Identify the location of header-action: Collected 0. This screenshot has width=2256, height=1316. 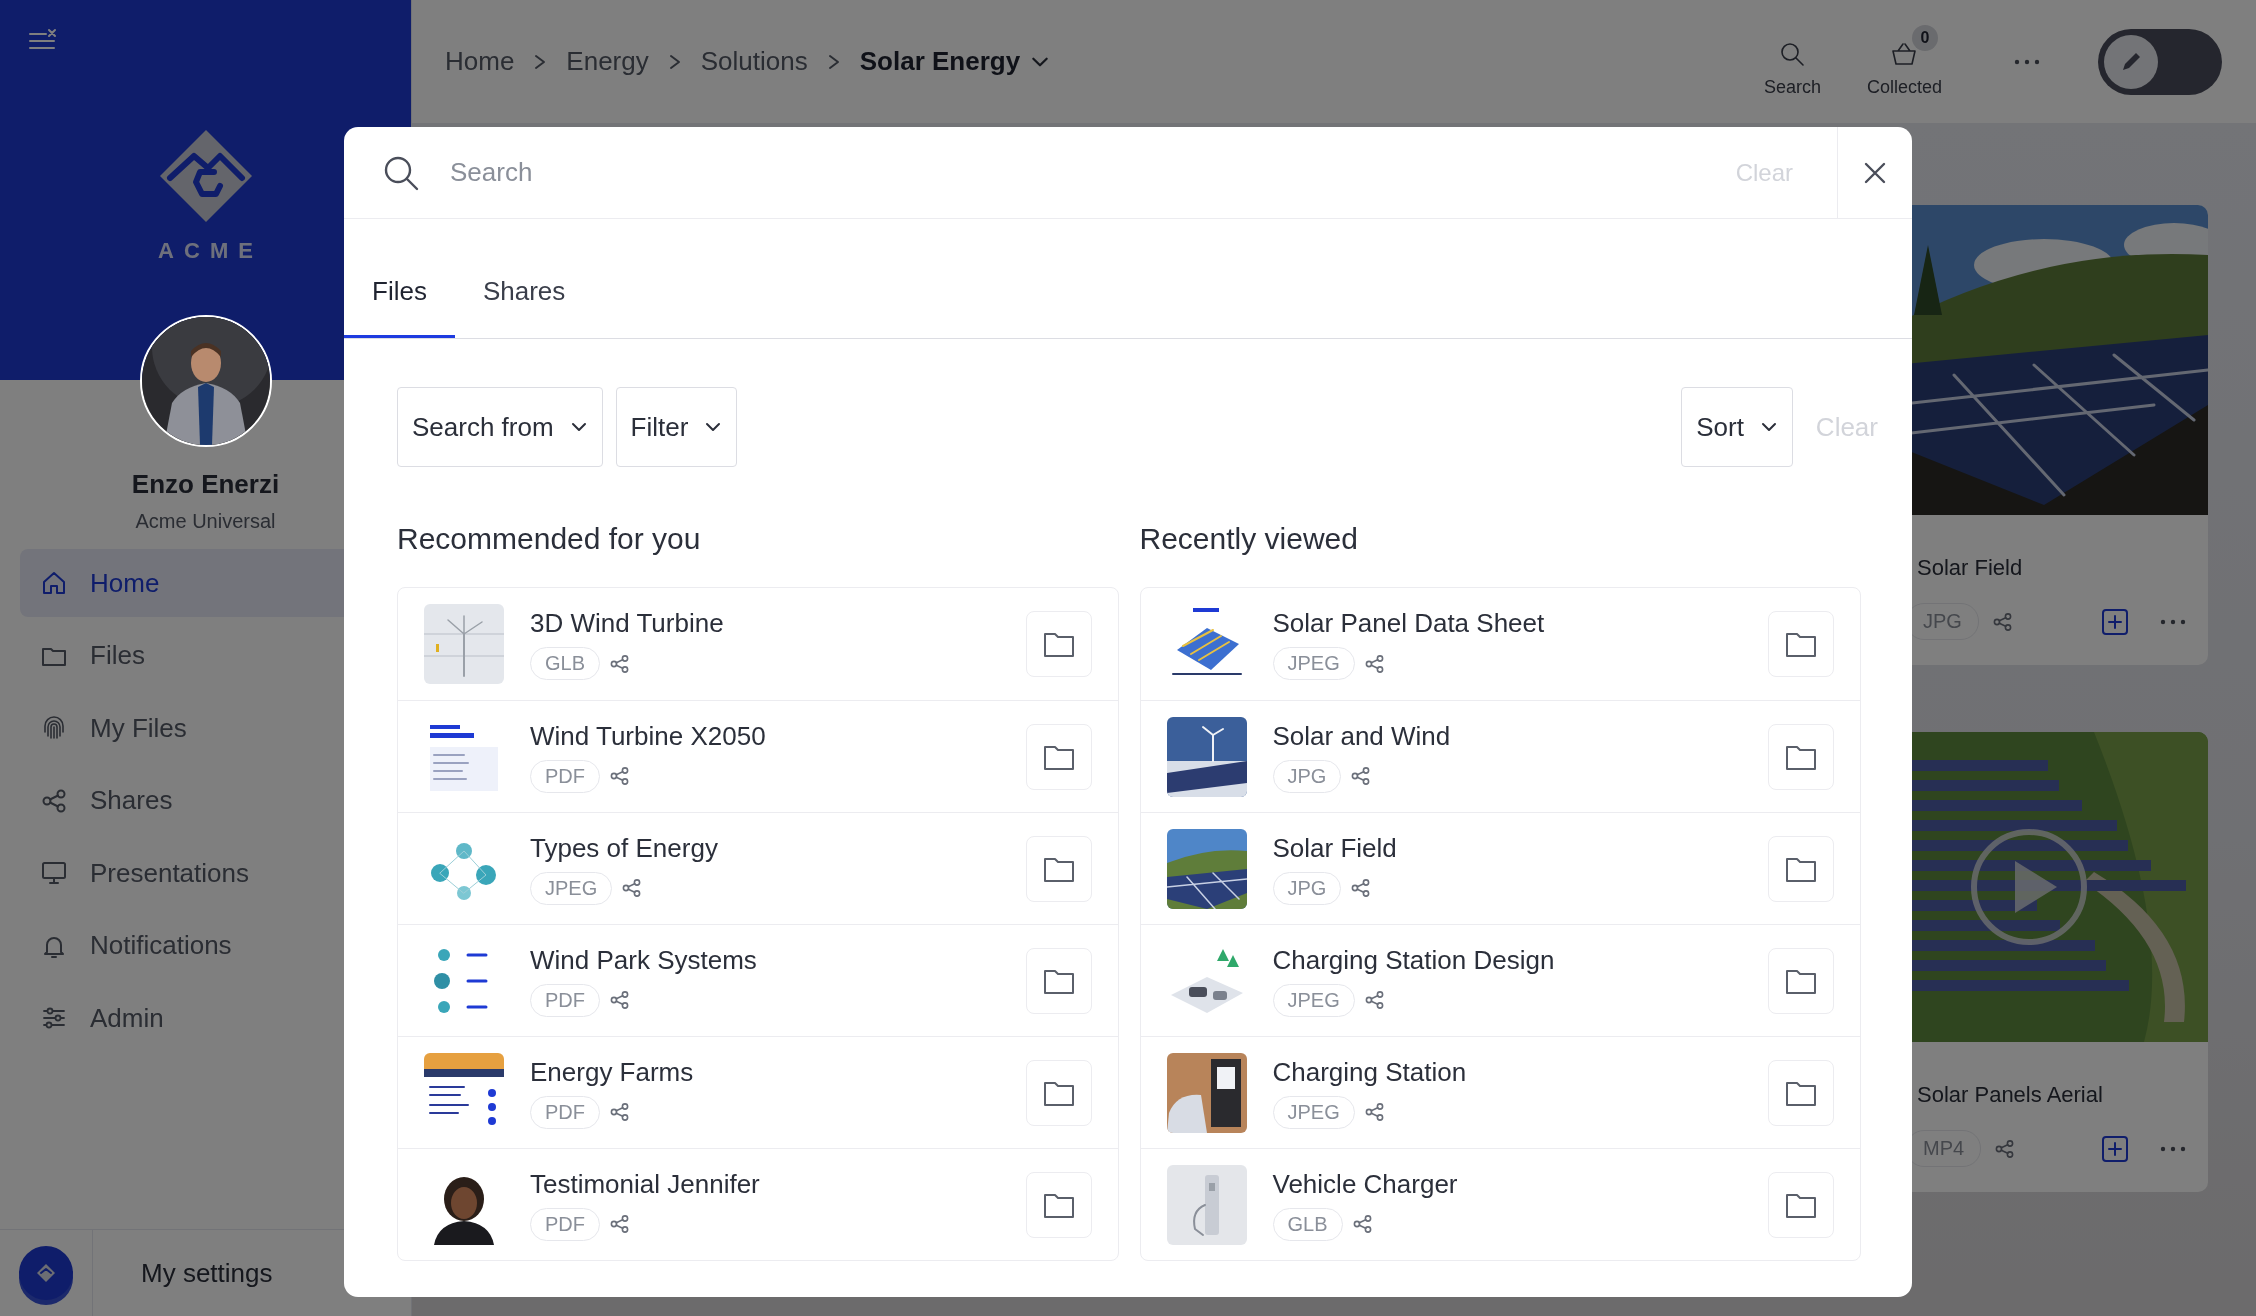
(1904, 61).